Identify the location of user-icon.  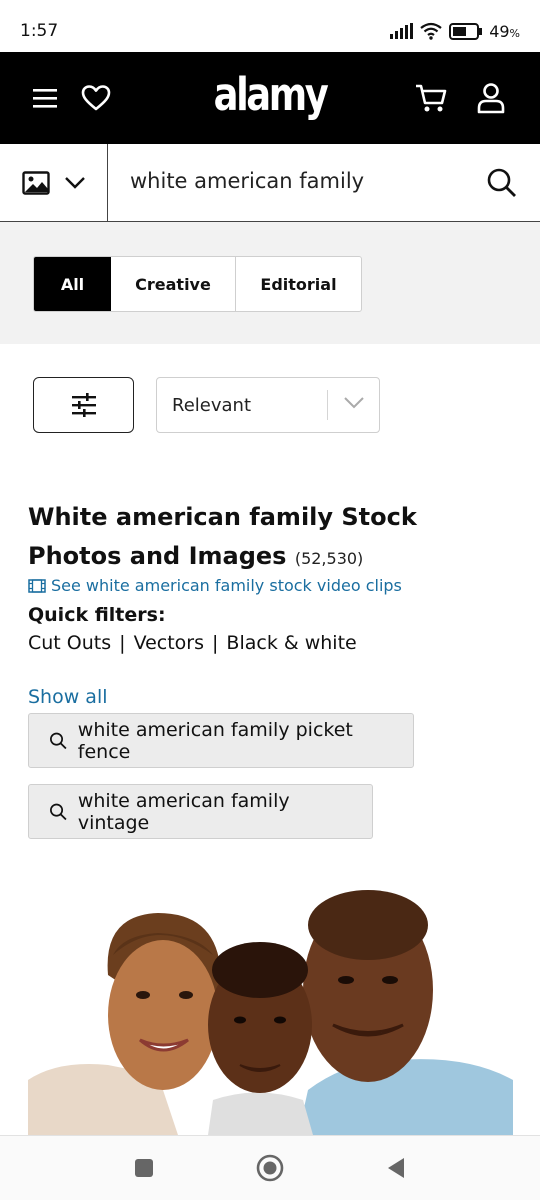
(491, 98).